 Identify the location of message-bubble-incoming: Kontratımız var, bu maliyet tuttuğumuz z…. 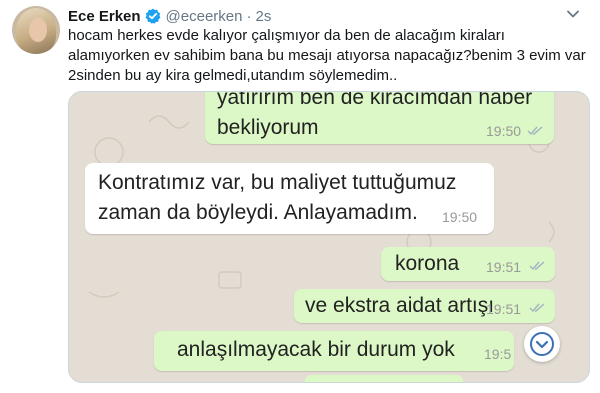
(289, 198).